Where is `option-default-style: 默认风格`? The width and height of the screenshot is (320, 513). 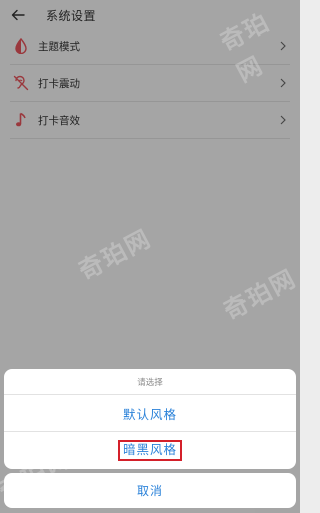 option-default-style: 默认风格 is located at coordinates (150, 412).